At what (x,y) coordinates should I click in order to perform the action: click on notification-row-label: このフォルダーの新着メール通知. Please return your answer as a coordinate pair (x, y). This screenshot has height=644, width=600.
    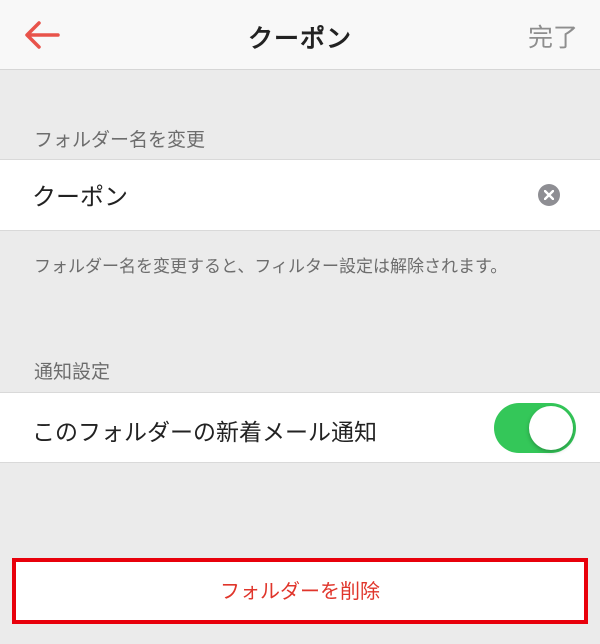
    Looking at the image, I should click on (204, 433).